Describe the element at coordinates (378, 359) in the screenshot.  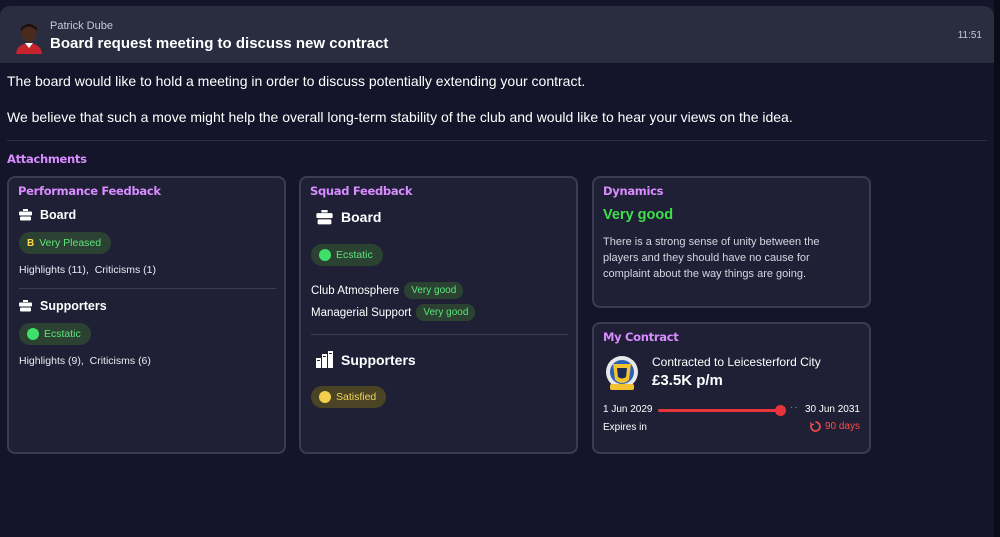
I see `squad-supporters-label: Supporters` at that location.